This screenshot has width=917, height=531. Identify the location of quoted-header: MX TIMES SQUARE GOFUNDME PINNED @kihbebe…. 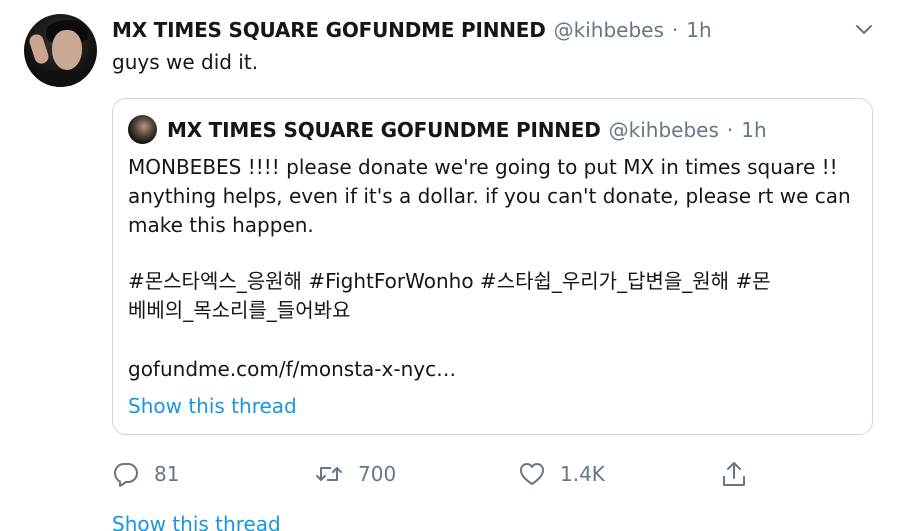
(467, 129).